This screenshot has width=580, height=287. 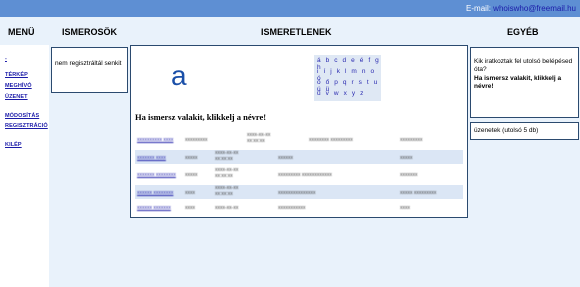 What do you see at coordinates (179, 75) in the screenshot?
I see `current-letter: a` at bounding box center [179, 75].